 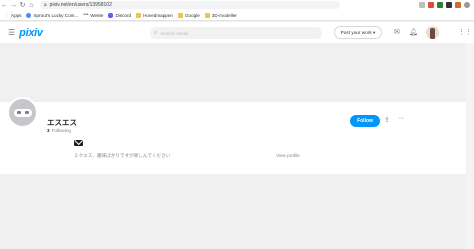 I want to click on messages-icon: ✉, so click(x=397, y=32).